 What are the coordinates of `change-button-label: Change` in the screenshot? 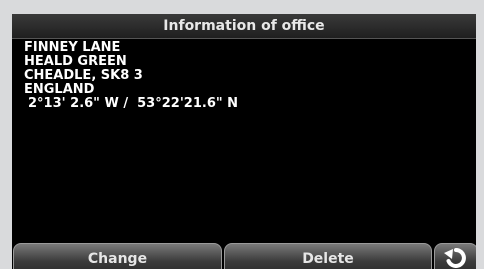 It's located at (117, 259).